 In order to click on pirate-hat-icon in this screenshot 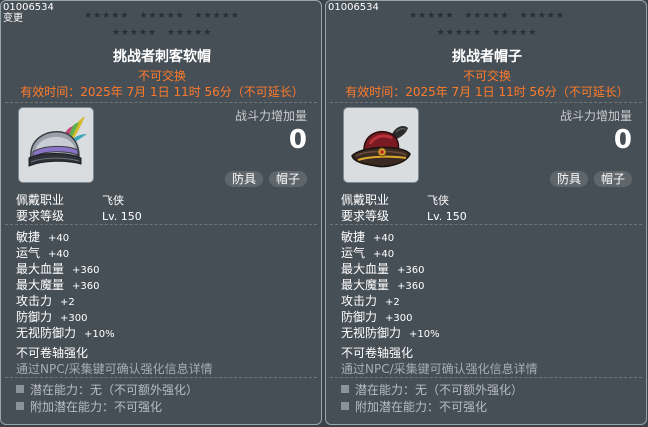, I will do `click(381, 145)`.